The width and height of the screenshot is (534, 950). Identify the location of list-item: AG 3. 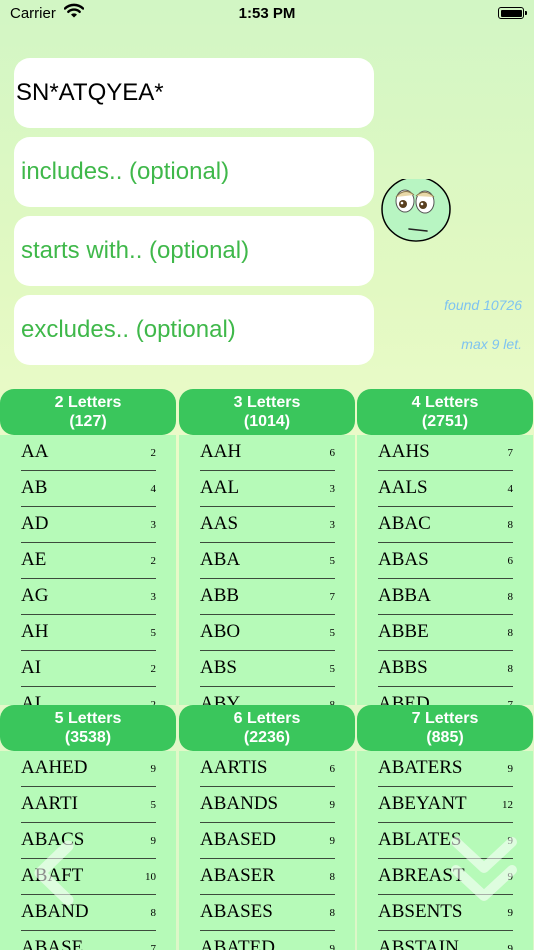
(88, 597).